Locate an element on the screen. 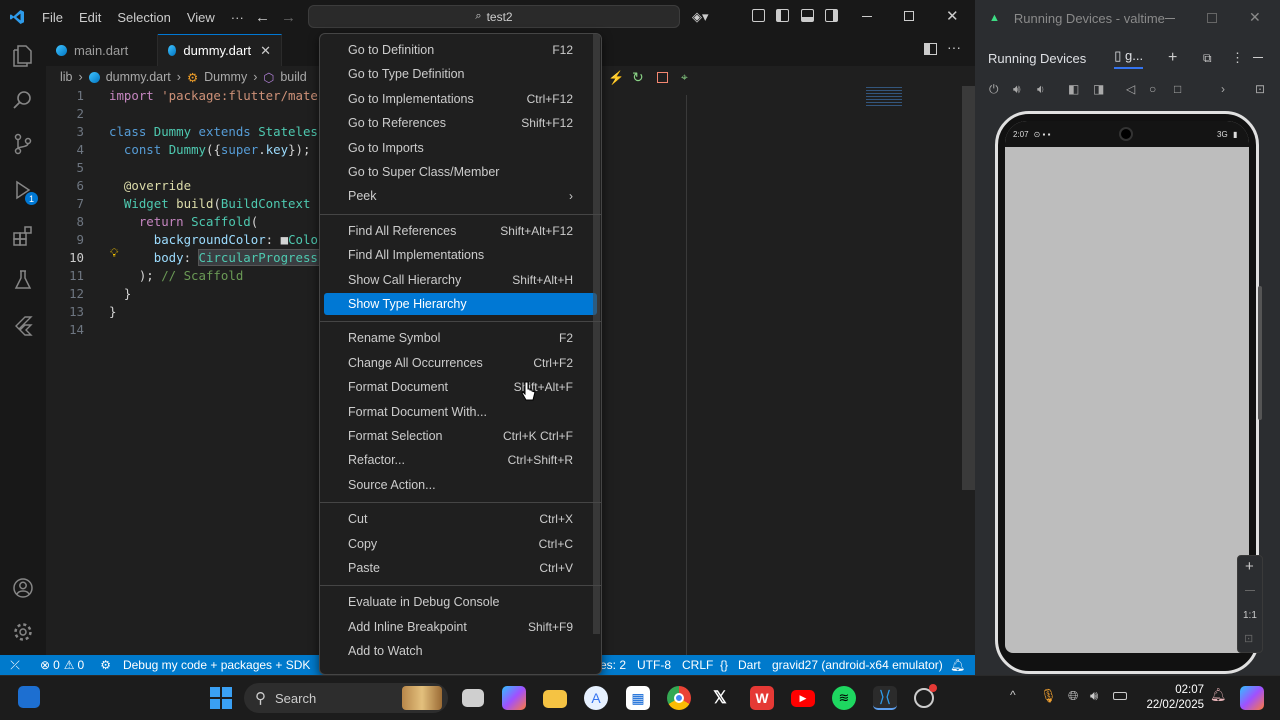  wps-office-icon: W is located at coordinates (762, 698).